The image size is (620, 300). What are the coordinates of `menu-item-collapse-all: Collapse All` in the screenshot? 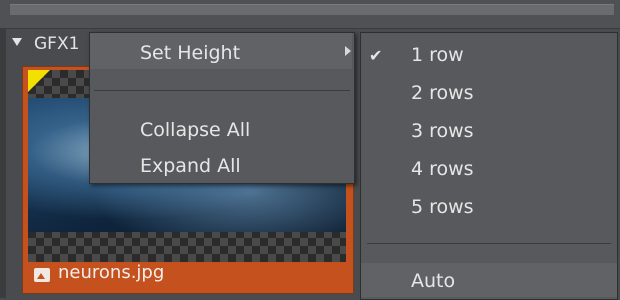 It's located at (195, 130).